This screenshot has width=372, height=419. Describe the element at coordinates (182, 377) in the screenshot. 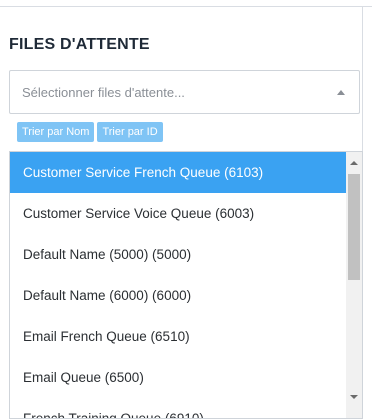

I see `queue-option: Email Queue (6500)` at that location.